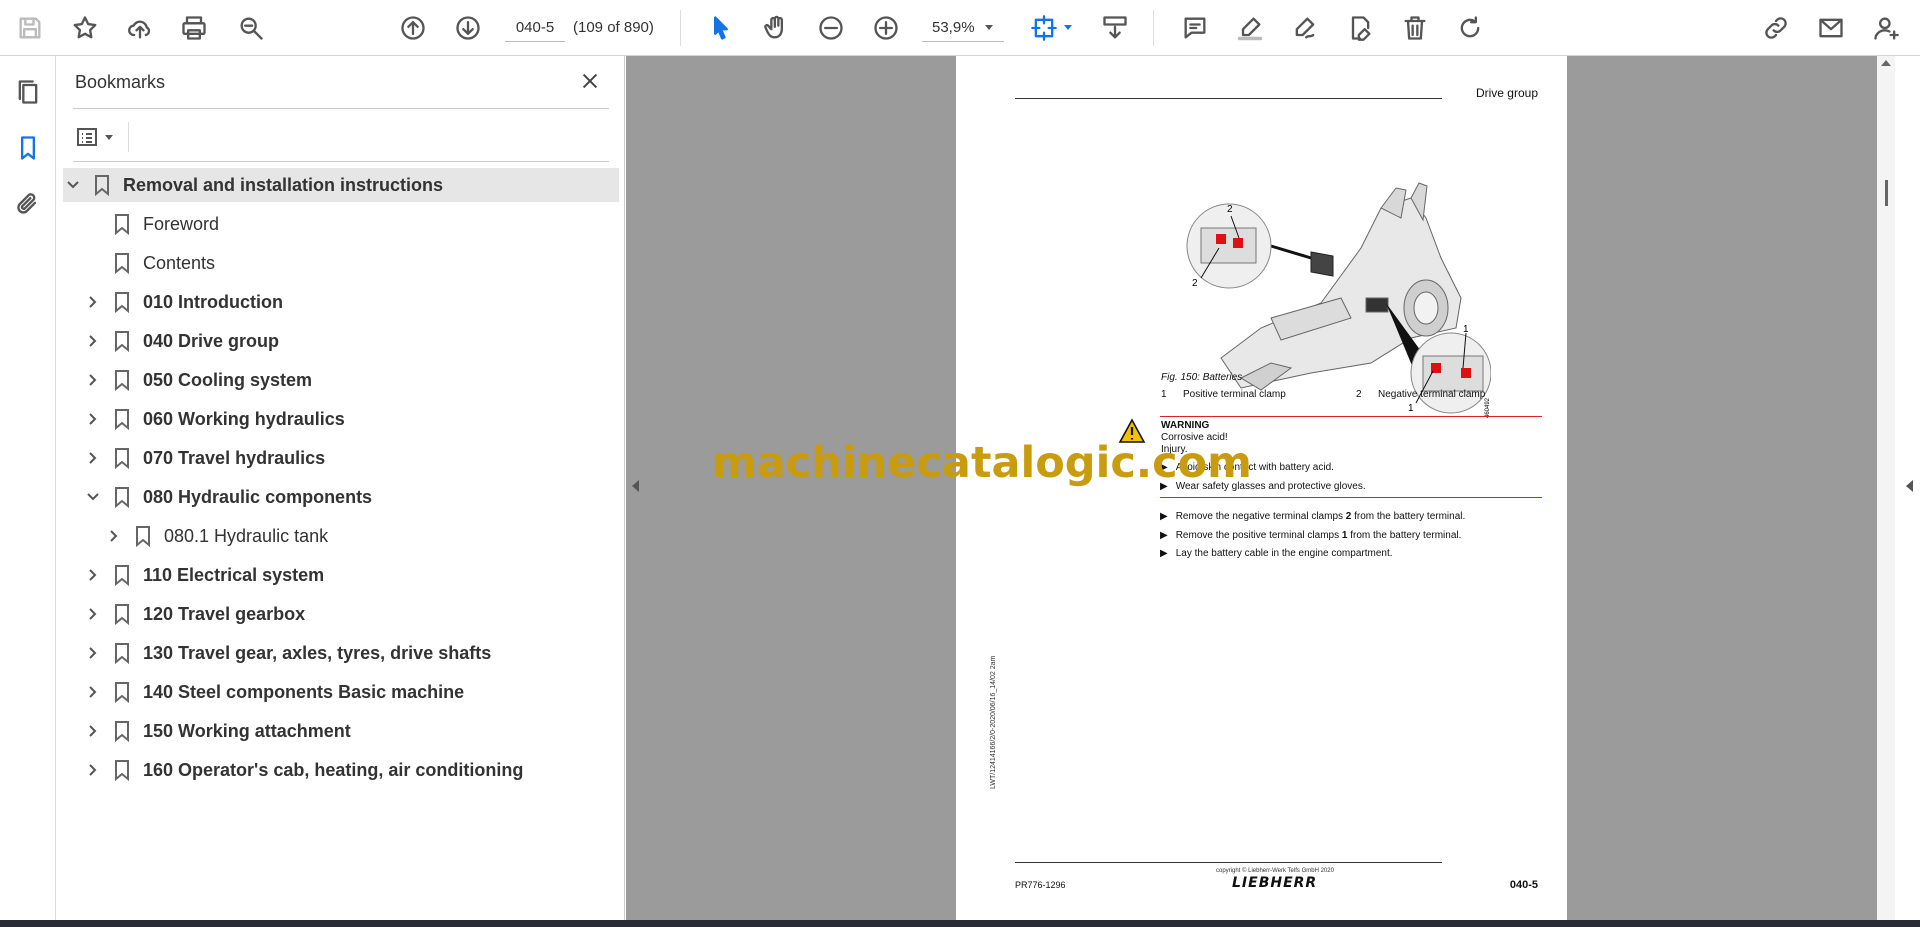 The image size is (1920, 927). Describe the element at coordinates (1470, 28) in the screenshot. I see `rotate-icon` at that location.